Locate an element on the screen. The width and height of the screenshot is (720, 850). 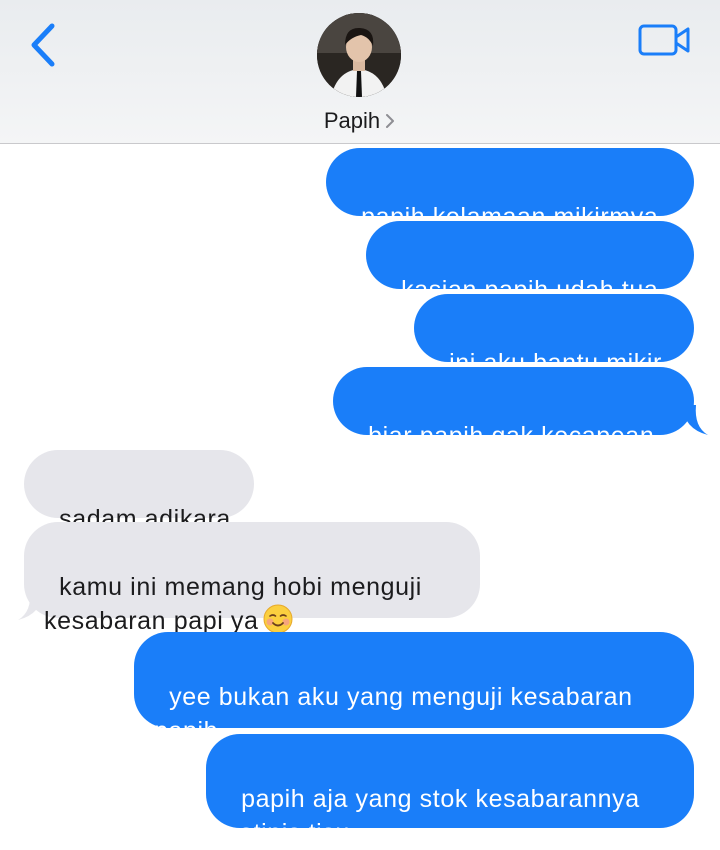
back-button is located at coordinates (44, 45).